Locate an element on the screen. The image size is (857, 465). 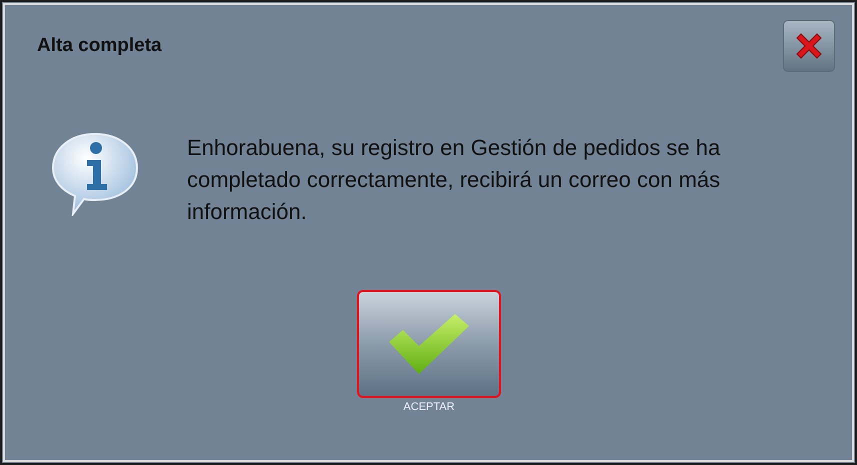
accept-label: ACEPTAR is located at coordinates (429, 407).